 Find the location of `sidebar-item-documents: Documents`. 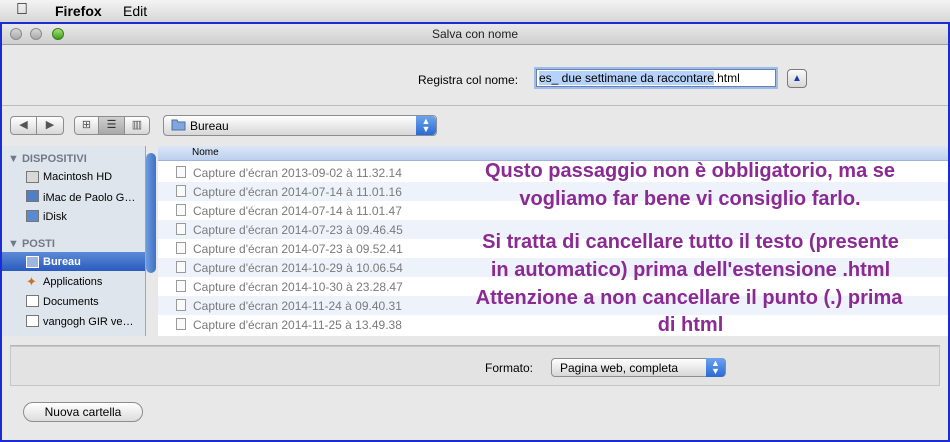

sidebar-item-documents: Documents is located at coordinates (71, 302).